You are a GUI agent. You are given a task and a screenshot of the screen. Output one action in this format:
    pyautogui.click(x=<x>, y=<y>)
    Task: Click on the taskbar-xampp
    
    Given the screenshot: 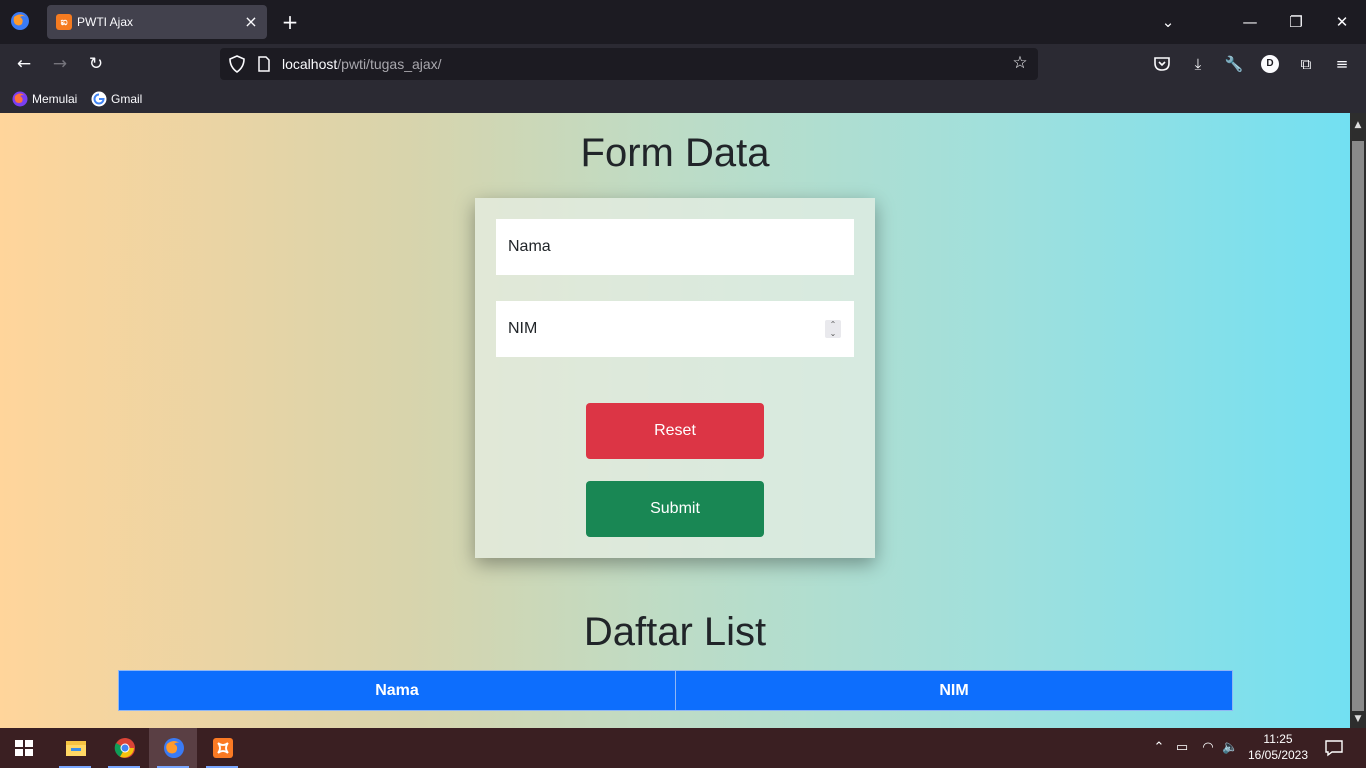 What is the action you would take?
    pyautogui.click(x=222, y=748)
    